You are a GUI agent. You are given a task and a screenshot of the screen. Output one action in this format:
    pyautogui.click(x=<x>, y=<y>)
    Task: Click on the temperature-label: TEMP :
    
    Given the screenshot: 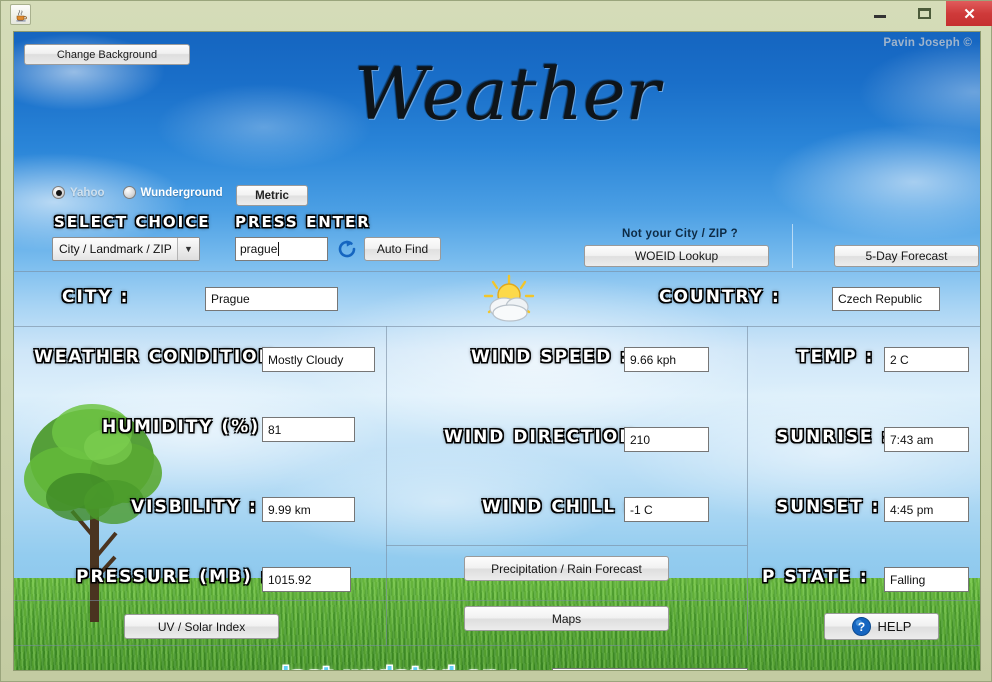 What is the action you would take?
    pyautogui.click(x=836, y=357)
    